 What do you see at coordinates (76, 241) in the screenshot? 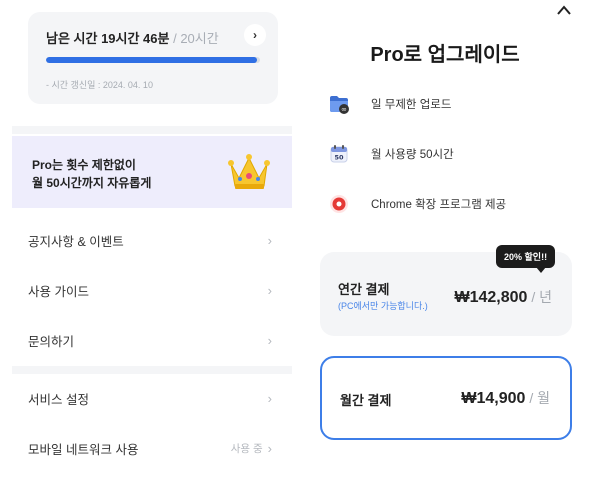
I see `menu-label: 공지사항 & 이벤트` at bounding box center [76, 241].